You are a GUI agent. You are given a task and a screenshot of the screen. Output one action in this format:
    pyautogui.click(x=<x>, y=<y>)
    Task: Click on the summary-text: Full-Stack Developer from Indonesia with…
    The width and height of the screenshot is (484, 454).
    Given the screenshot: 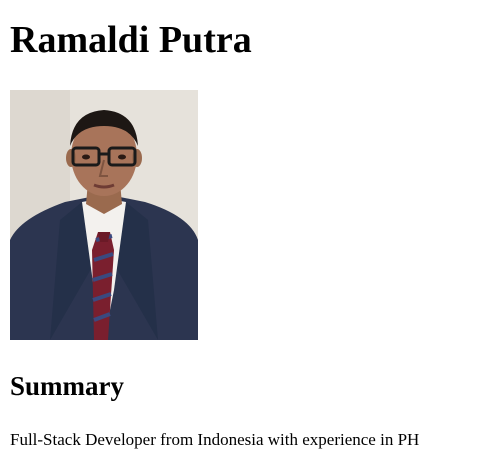 What is the action you would take?
    pyautogui.click(x=215, y=439)
    